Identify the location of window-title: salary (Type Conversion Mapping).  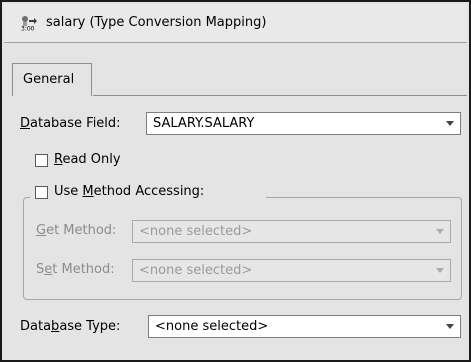
(156, 22).